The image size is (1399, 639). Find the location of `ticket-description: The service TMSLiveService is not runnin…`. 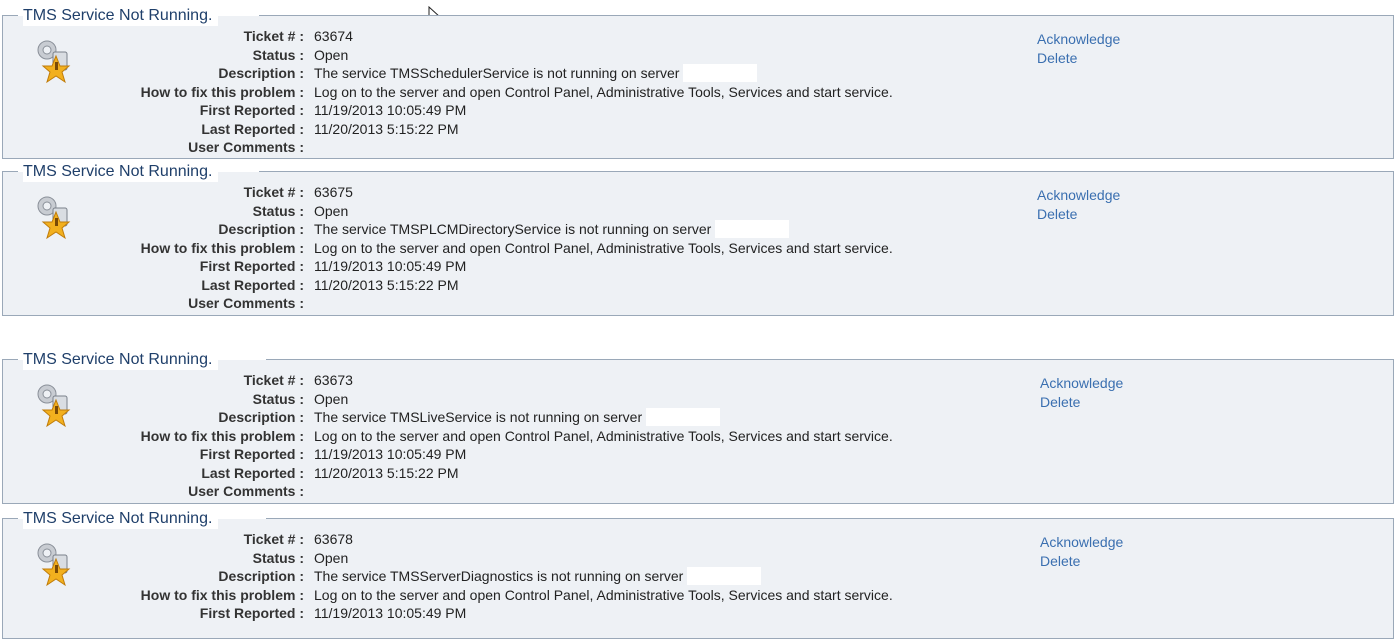

ticket-description: The service TMSLiveService is not runnin… is located at coordinates (603, 417).